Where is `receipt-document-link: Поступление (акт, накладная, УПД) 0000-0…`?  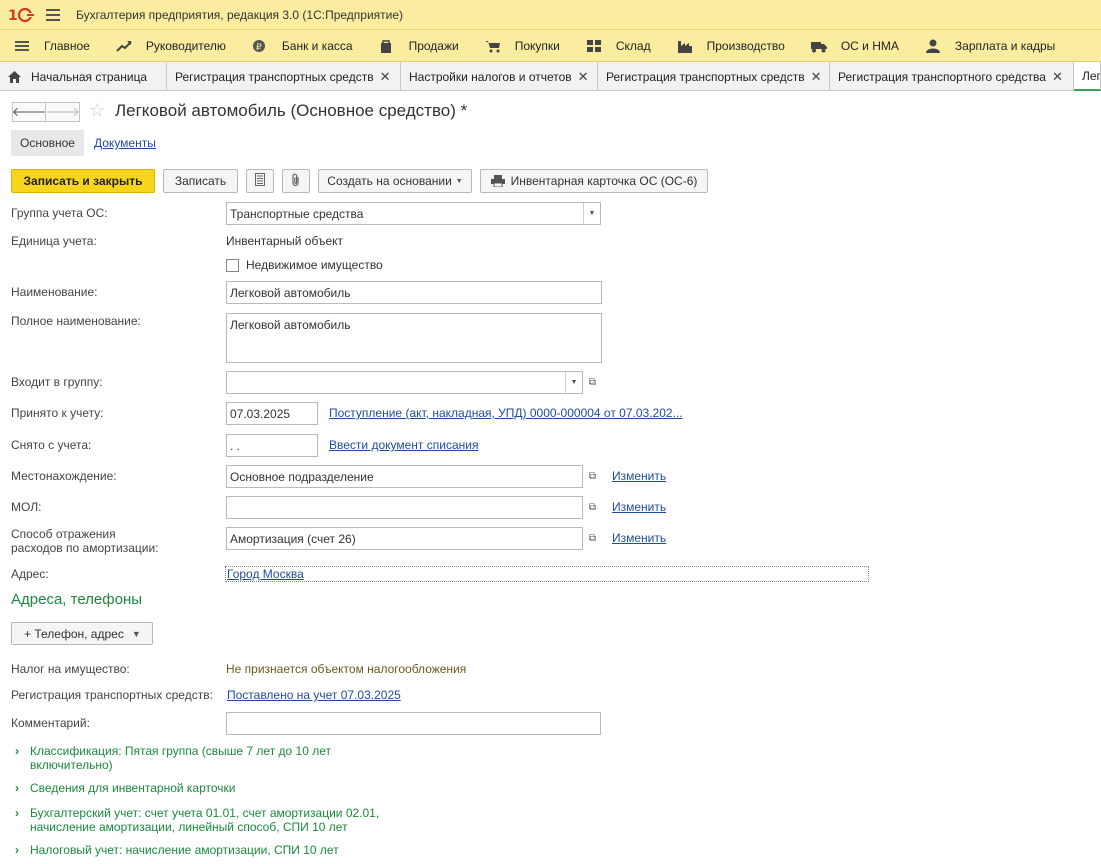 receipt-document-link: Поступление (акт, накладная, УПД) 0000-0… is located at coordinates (506, 413).